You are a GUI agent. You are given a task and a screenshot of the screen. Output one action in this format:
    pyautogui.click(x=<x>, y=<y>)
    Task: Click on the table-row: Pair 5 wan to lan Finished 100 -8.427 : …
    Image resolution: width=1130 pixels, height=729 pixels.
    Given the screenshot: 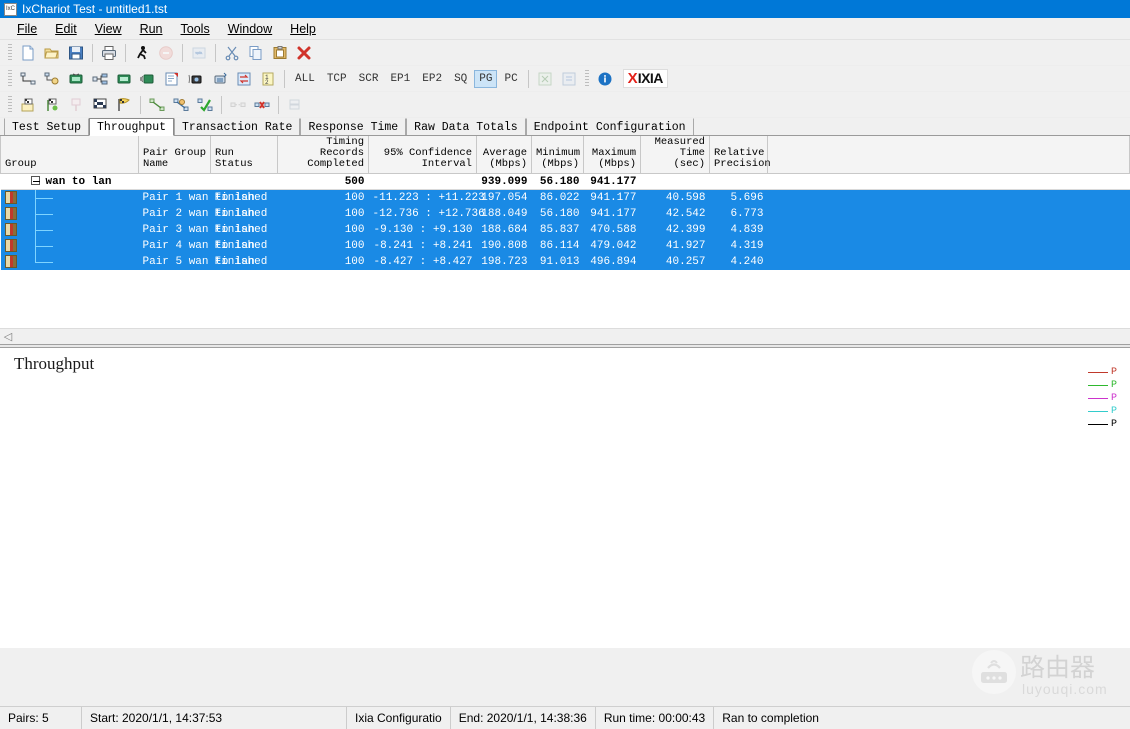 What is the action you would take?
    pyautogui.click(x=565, y=261)
    